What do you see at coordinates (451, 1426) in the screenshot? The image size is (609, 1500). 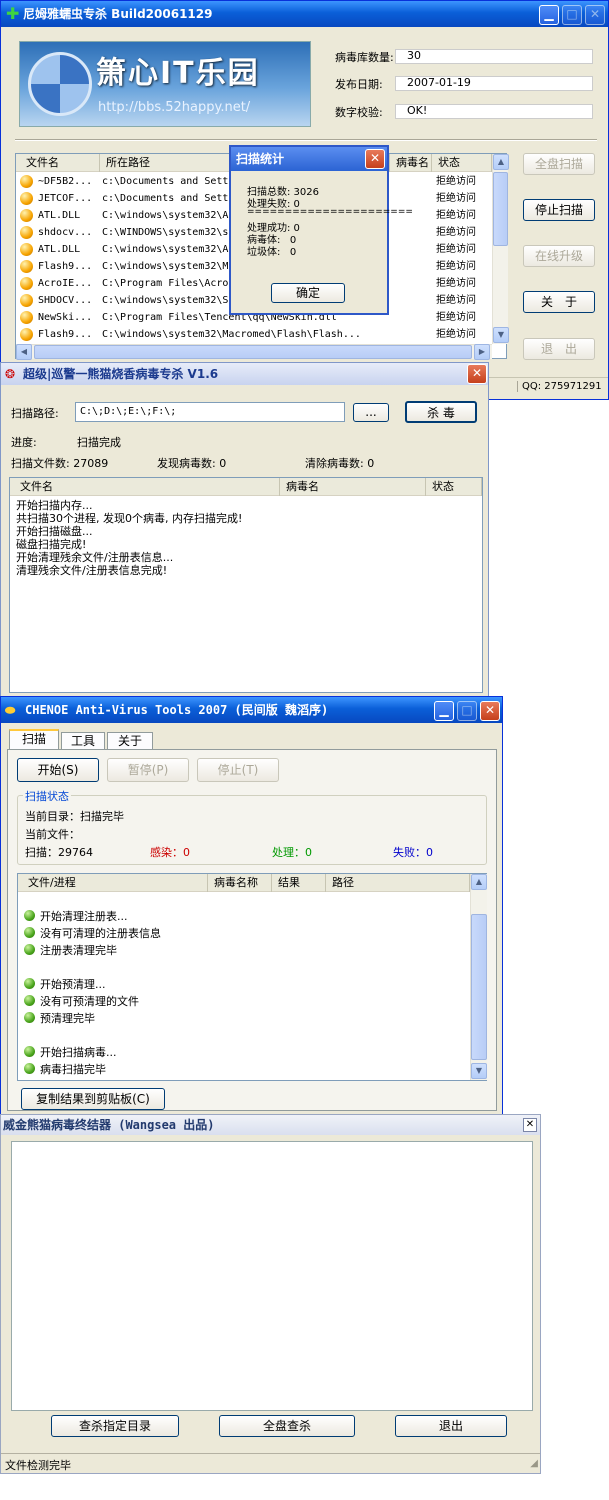 I see `exit-button: 退出` at bounding box center [451, 1426].